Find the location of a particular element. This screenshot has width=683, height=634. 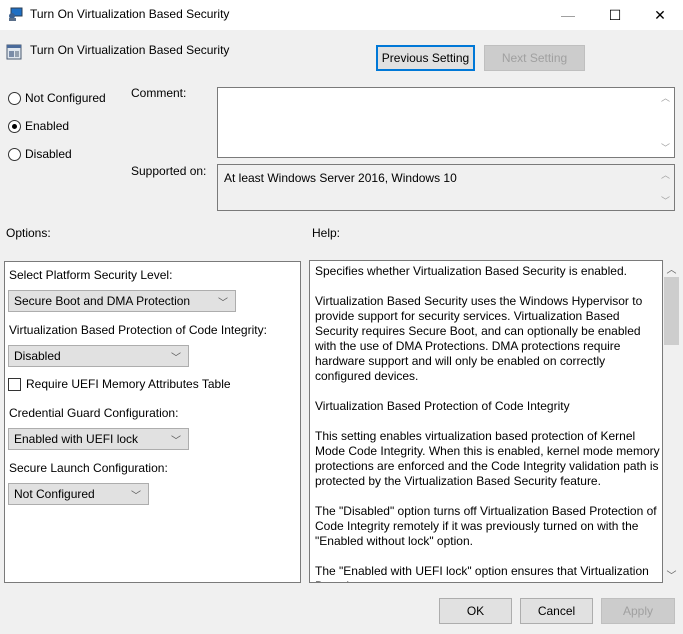

select-value: Secure Boot and DMA Protection is located at coordinates (102, 301).